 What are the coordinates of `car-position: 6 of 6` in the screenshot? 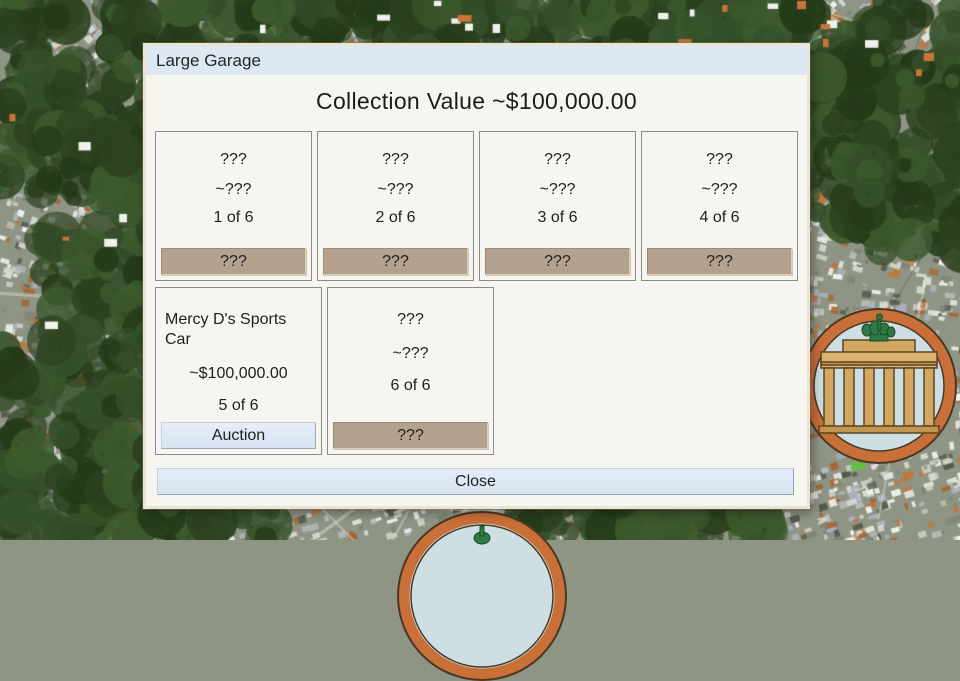 It's located at (410, 385).